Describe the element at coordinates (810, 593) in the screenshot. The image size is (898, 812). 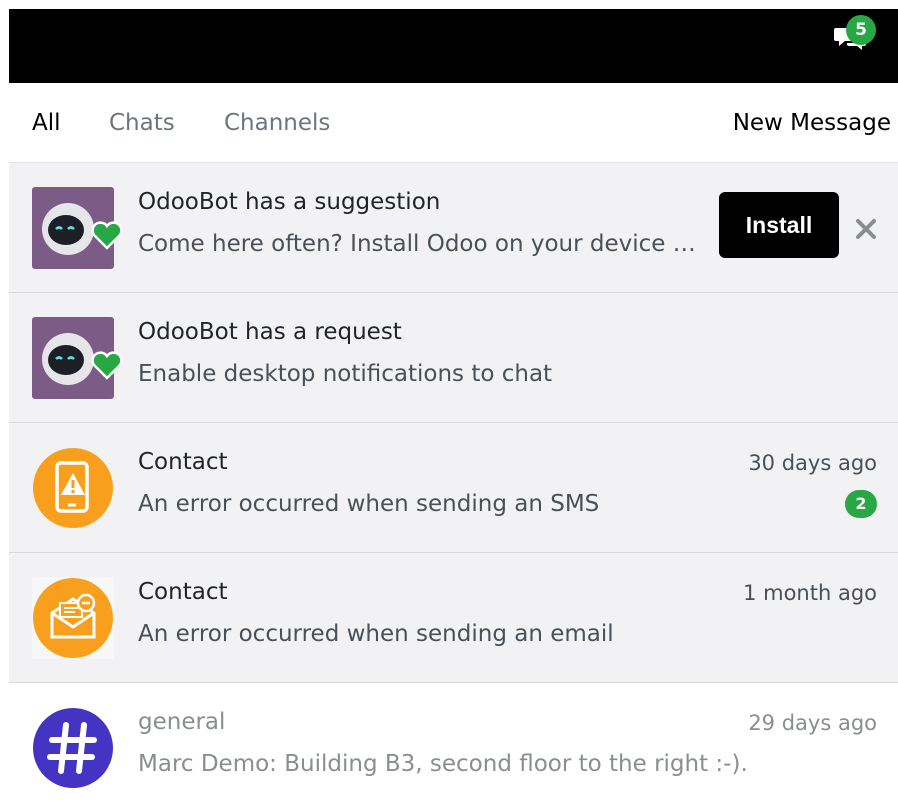
I see `preview-date: 1 month ago` at that location.